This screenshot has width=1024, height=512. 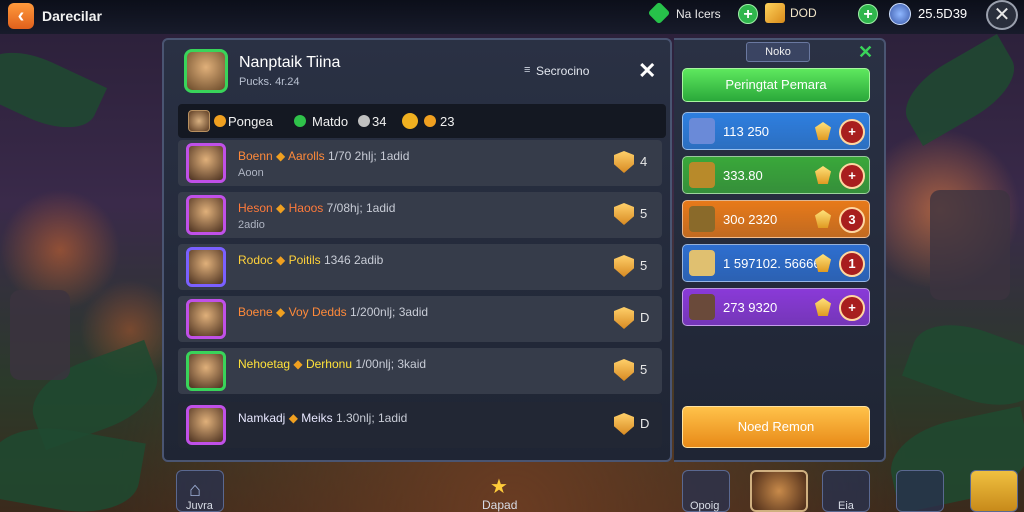 What do you see at coordinates (776, 427) in the screenshot?
I see `secondary-action-button: Noed Remon` at bounding box center [776, 427].